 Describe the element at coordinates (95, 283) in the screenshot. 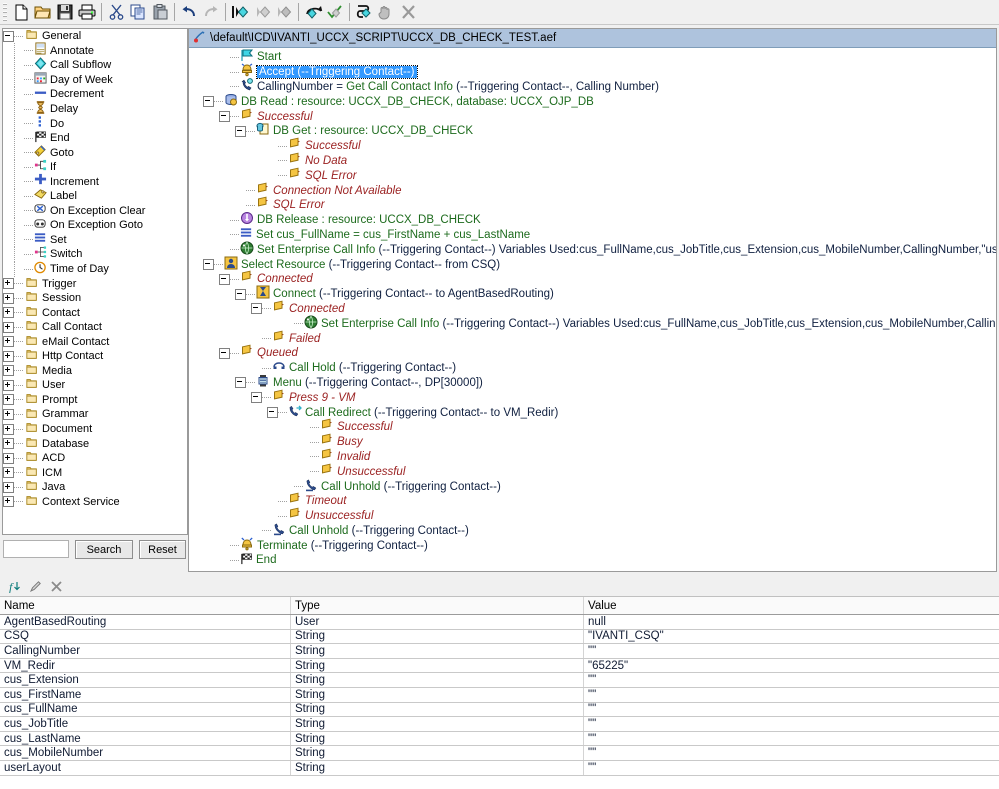

I see `palette-item-trigger: Trigger` at that location.